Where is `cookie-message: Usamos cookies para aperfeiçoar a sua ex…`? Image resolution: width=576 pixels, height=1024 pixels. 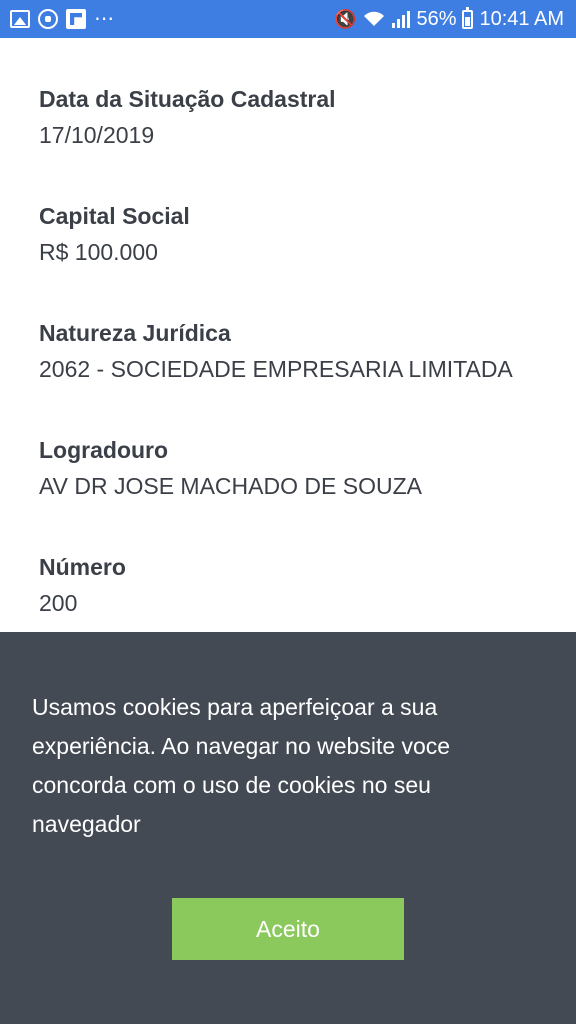 cookie-message: Usamos cookies para aperfeiçoar a sua ex… is located at coordinates (241, 765).